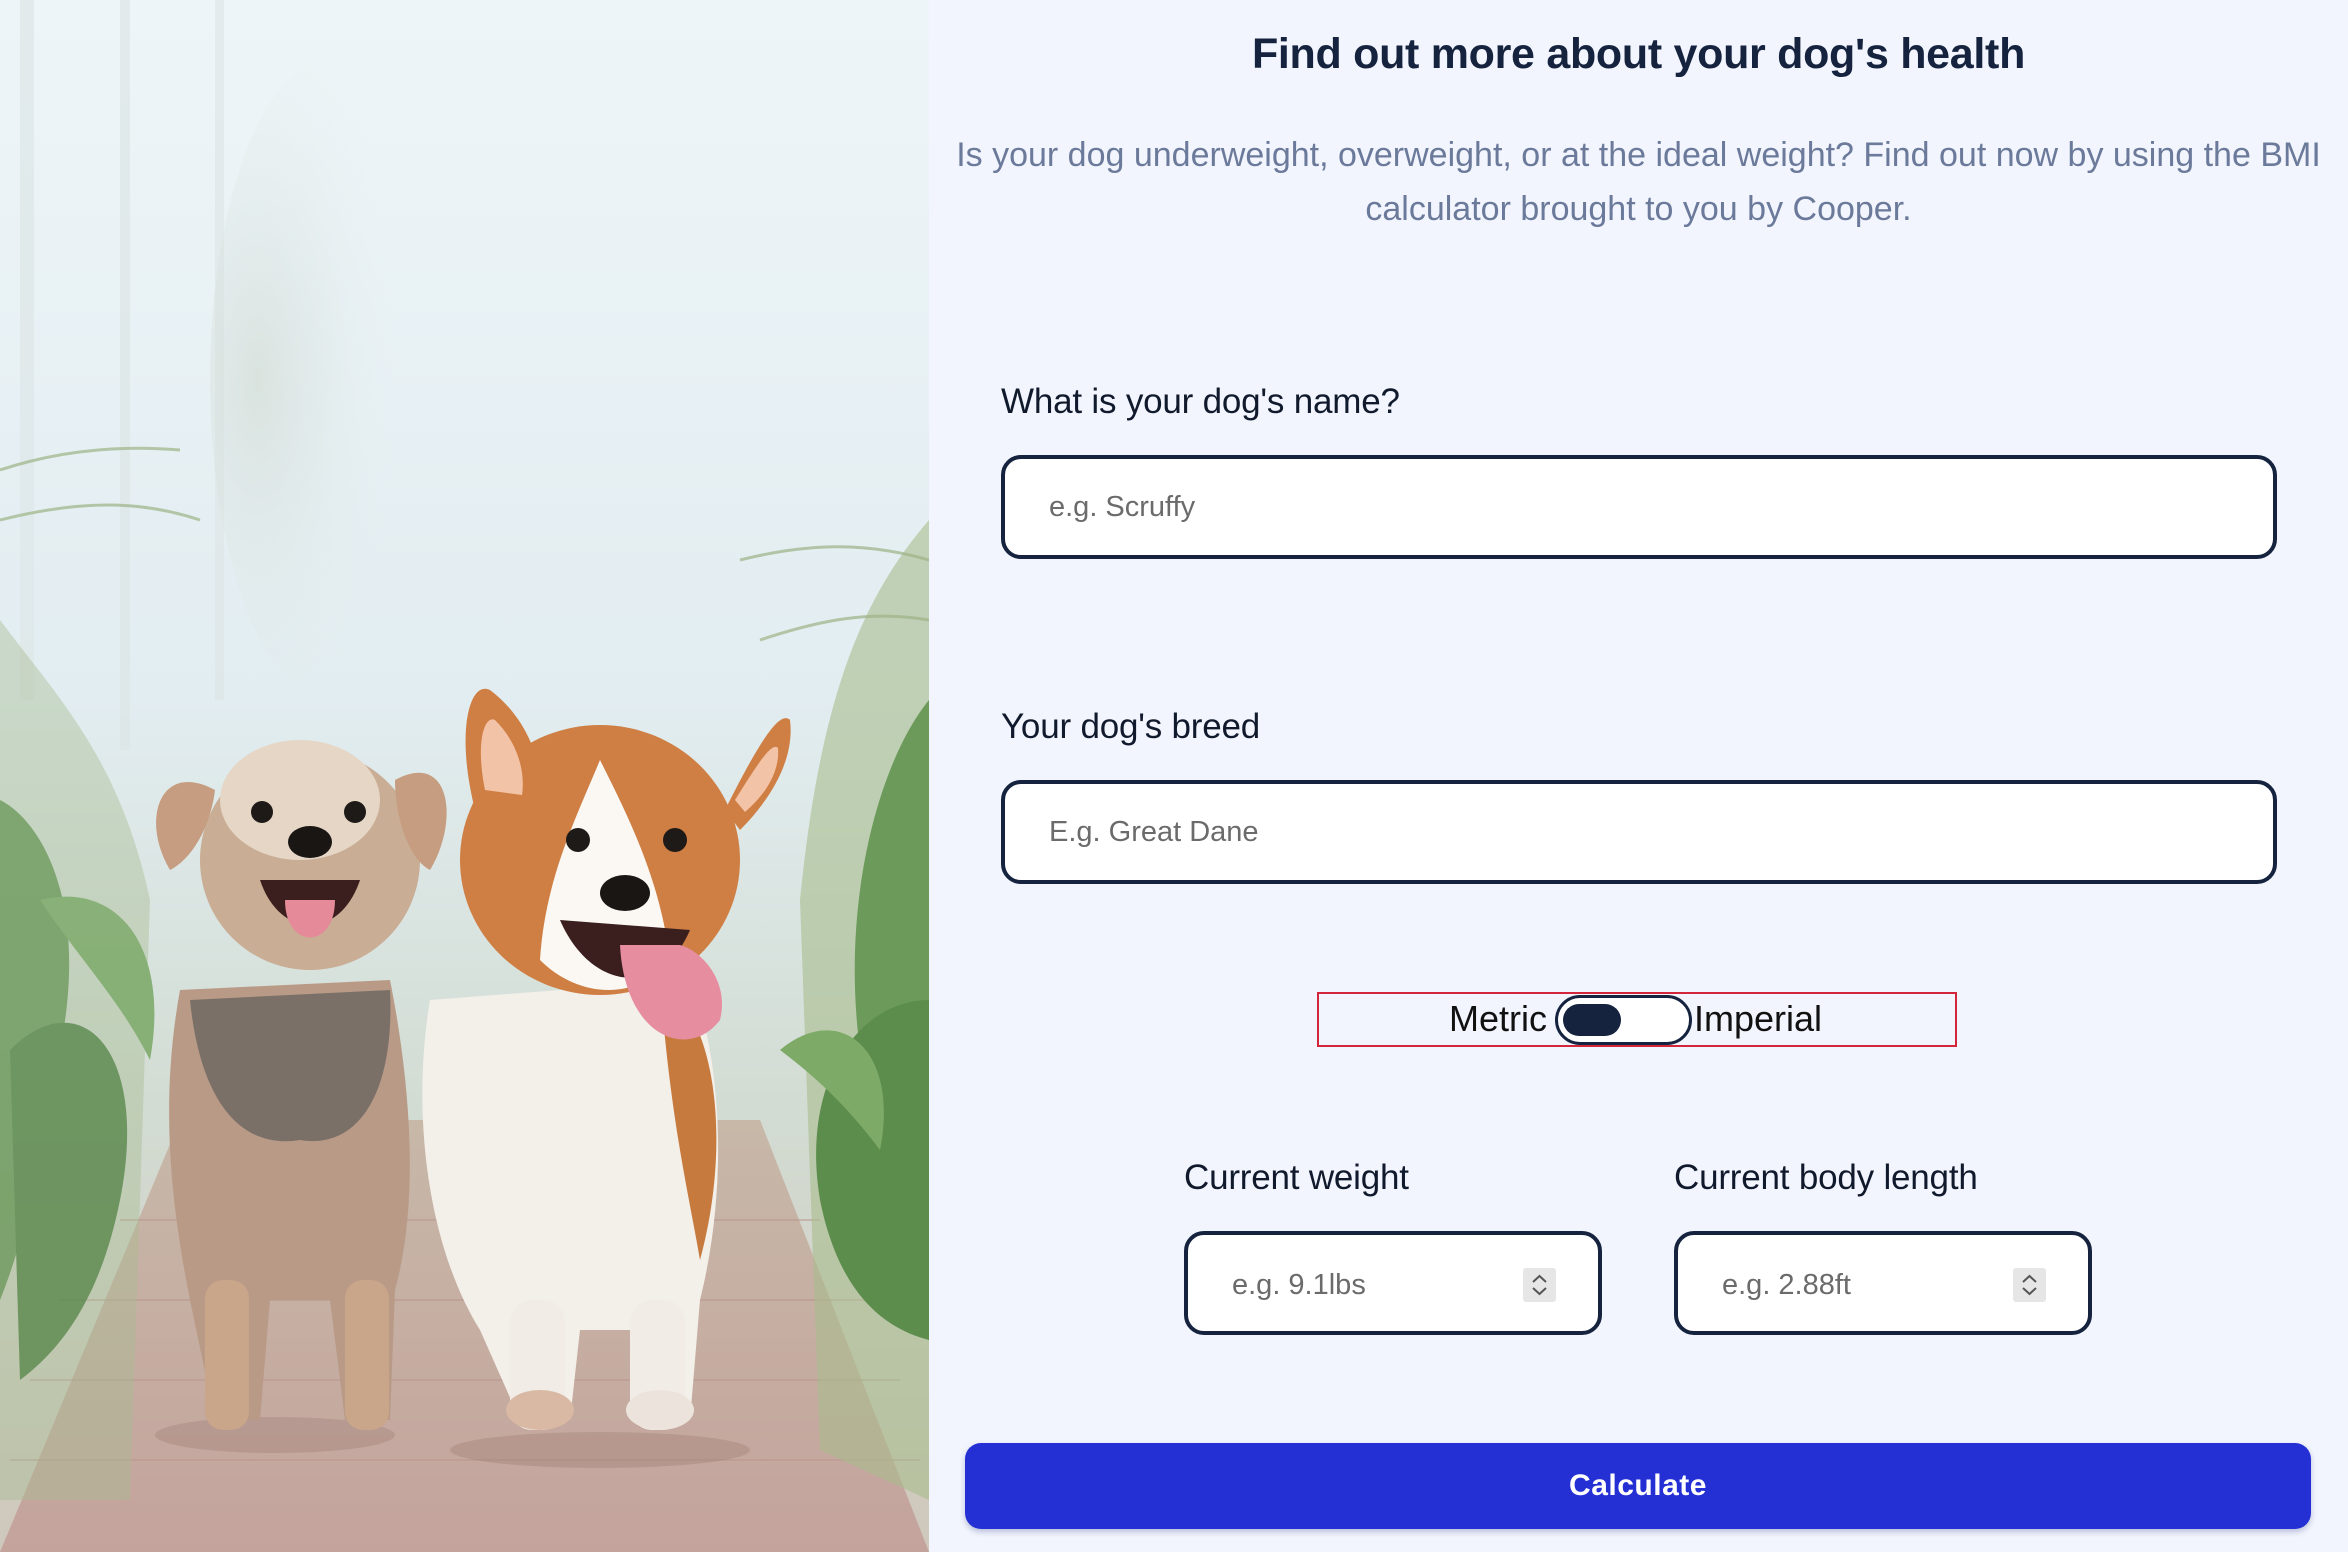 The height and width of the screenshot is (1552, 2348). I want to click on metric-label: Metric, so click(1498, 1019).